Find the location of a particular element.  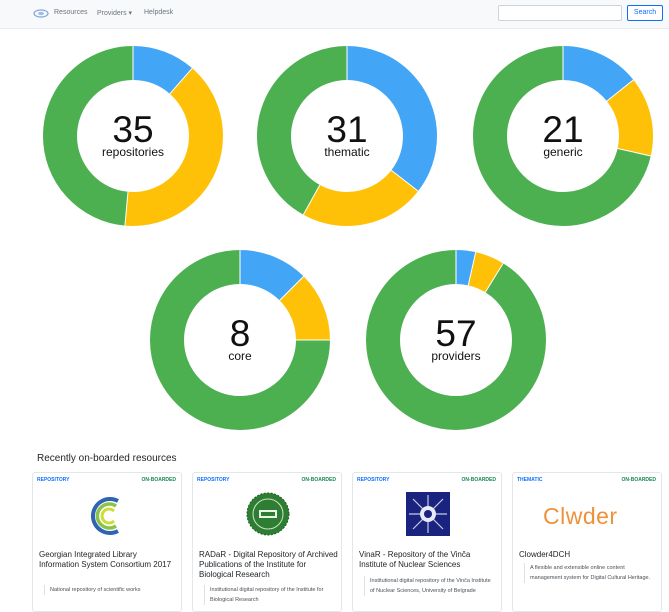

donut-label: generic is located at coordinates (563, 152).